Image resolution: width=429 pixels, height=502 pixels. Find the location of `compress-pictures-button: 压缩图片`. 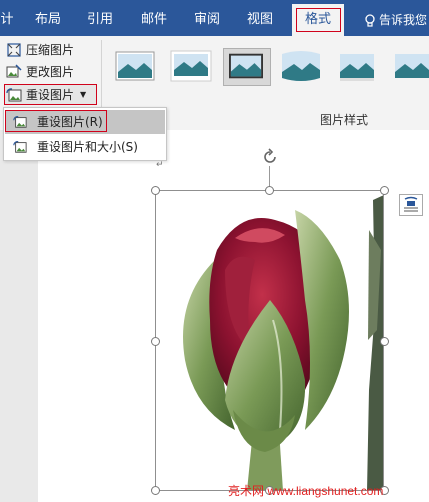

compress-pictures-button: 压缩图片 is located at coordinates (40, 50).